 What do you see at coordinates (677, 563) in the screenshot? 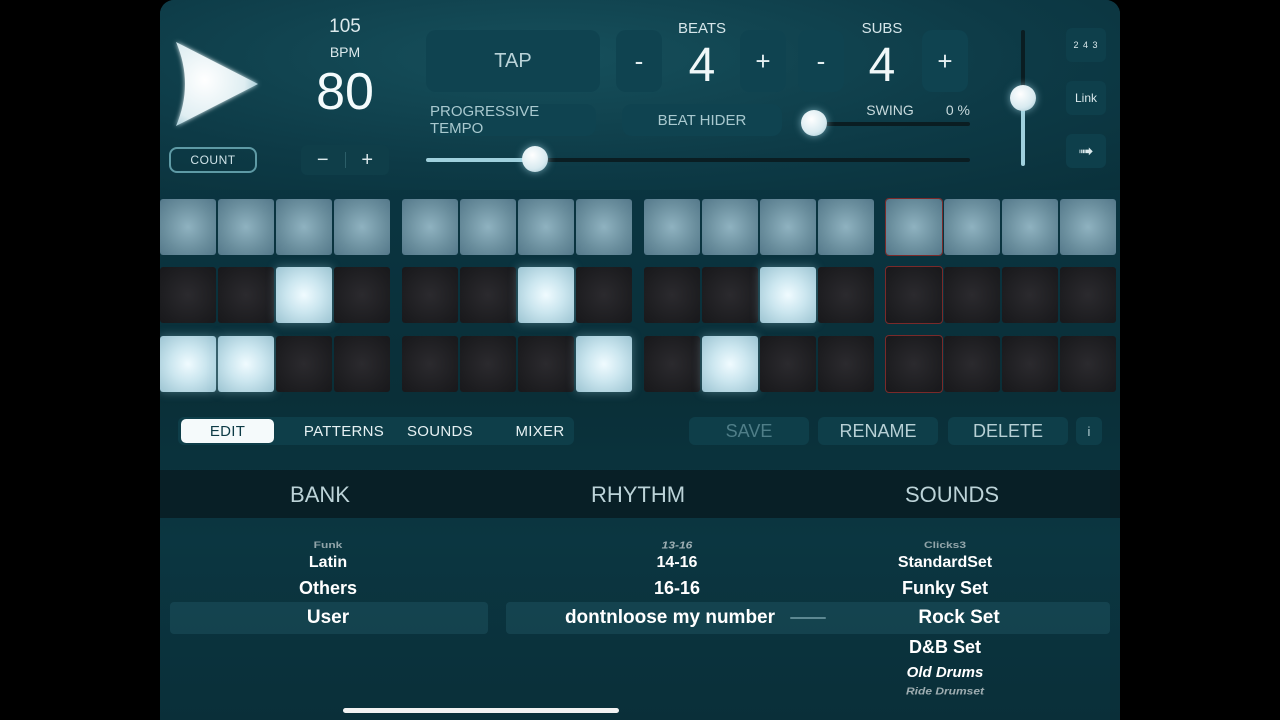
I see `picker-option: 14-16` at bounding box center [677, 563].